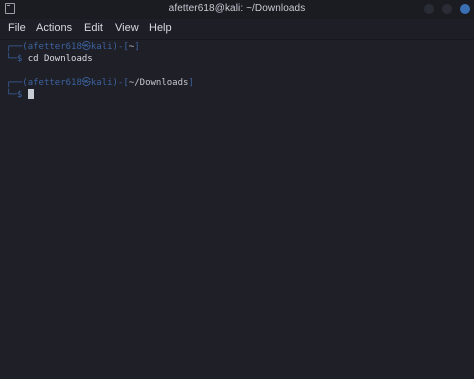 The image size is (474, 379). I want to click on command-argument: Downloads, so click(65, 59).